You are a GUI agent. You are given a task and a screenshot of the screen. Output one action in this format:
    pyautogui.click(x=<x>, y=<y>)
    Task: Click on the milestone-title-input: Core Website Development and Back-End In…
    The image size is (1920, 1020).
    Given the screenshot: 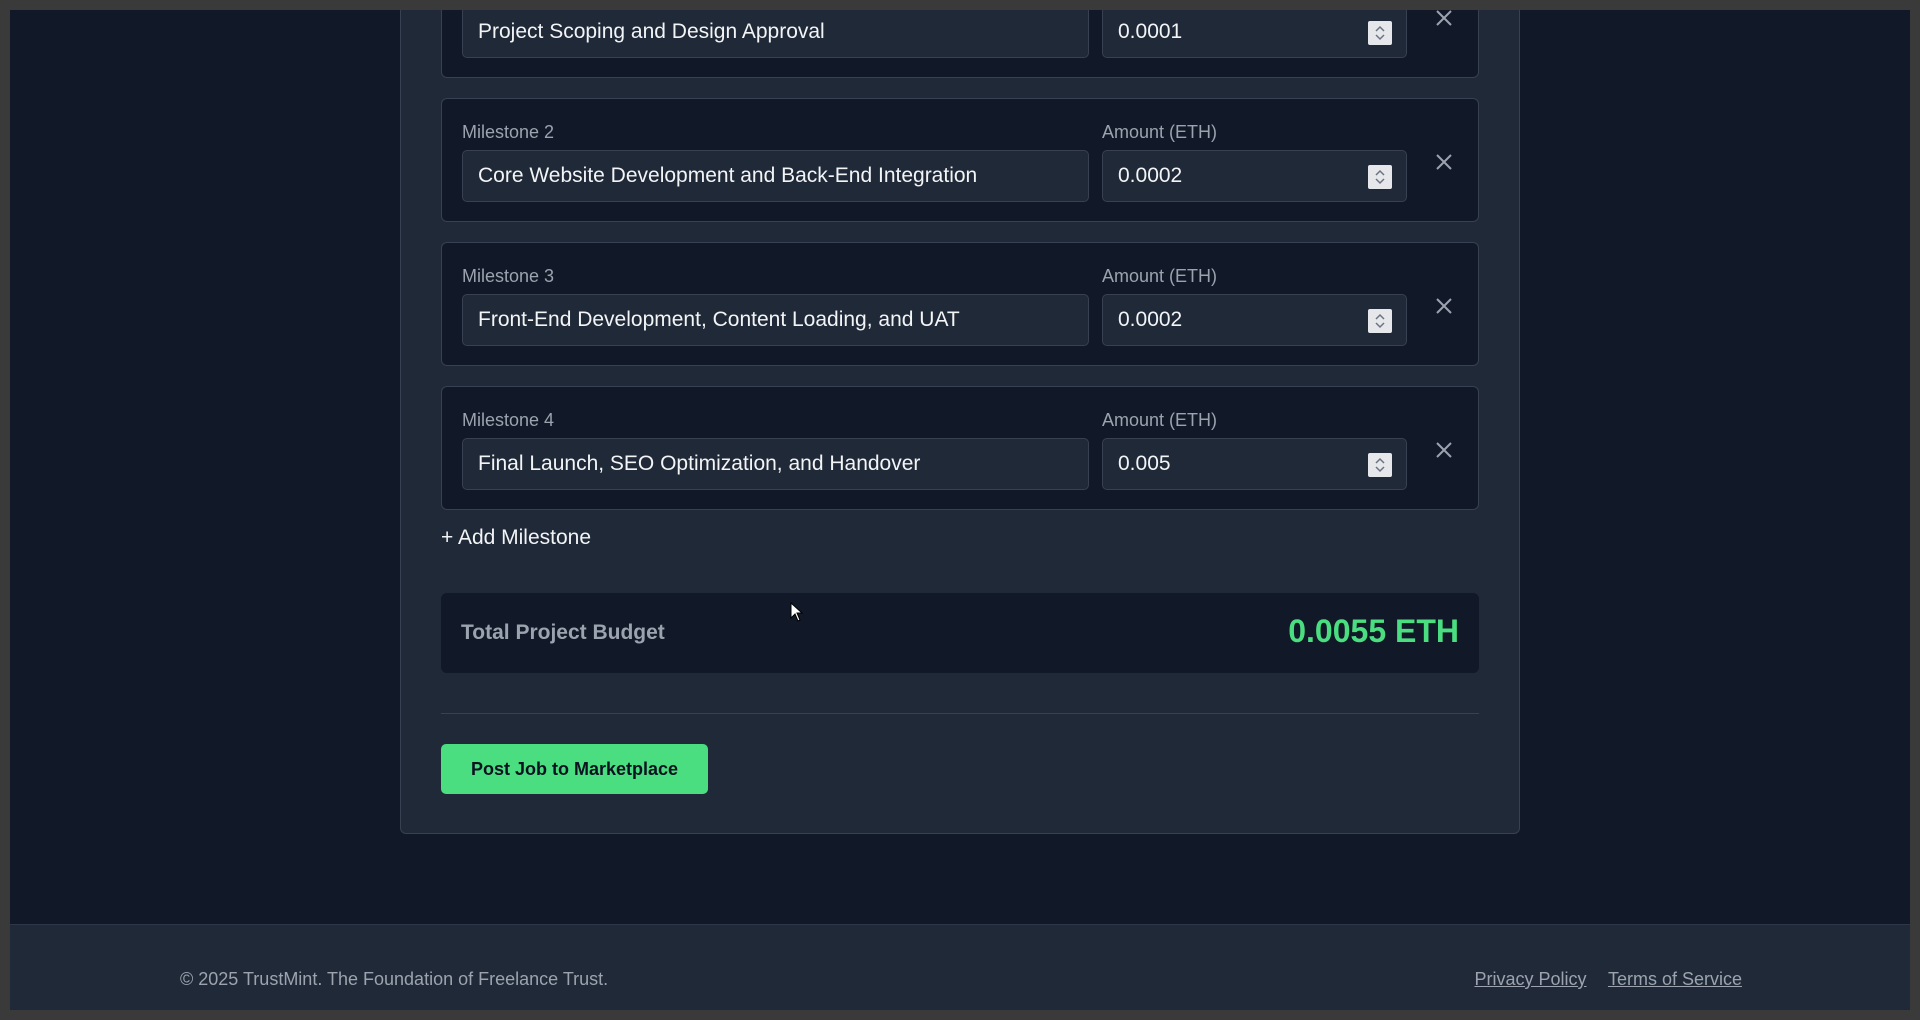 What is the action you would take?
    pyautogui.click(x=775, y=176)
    